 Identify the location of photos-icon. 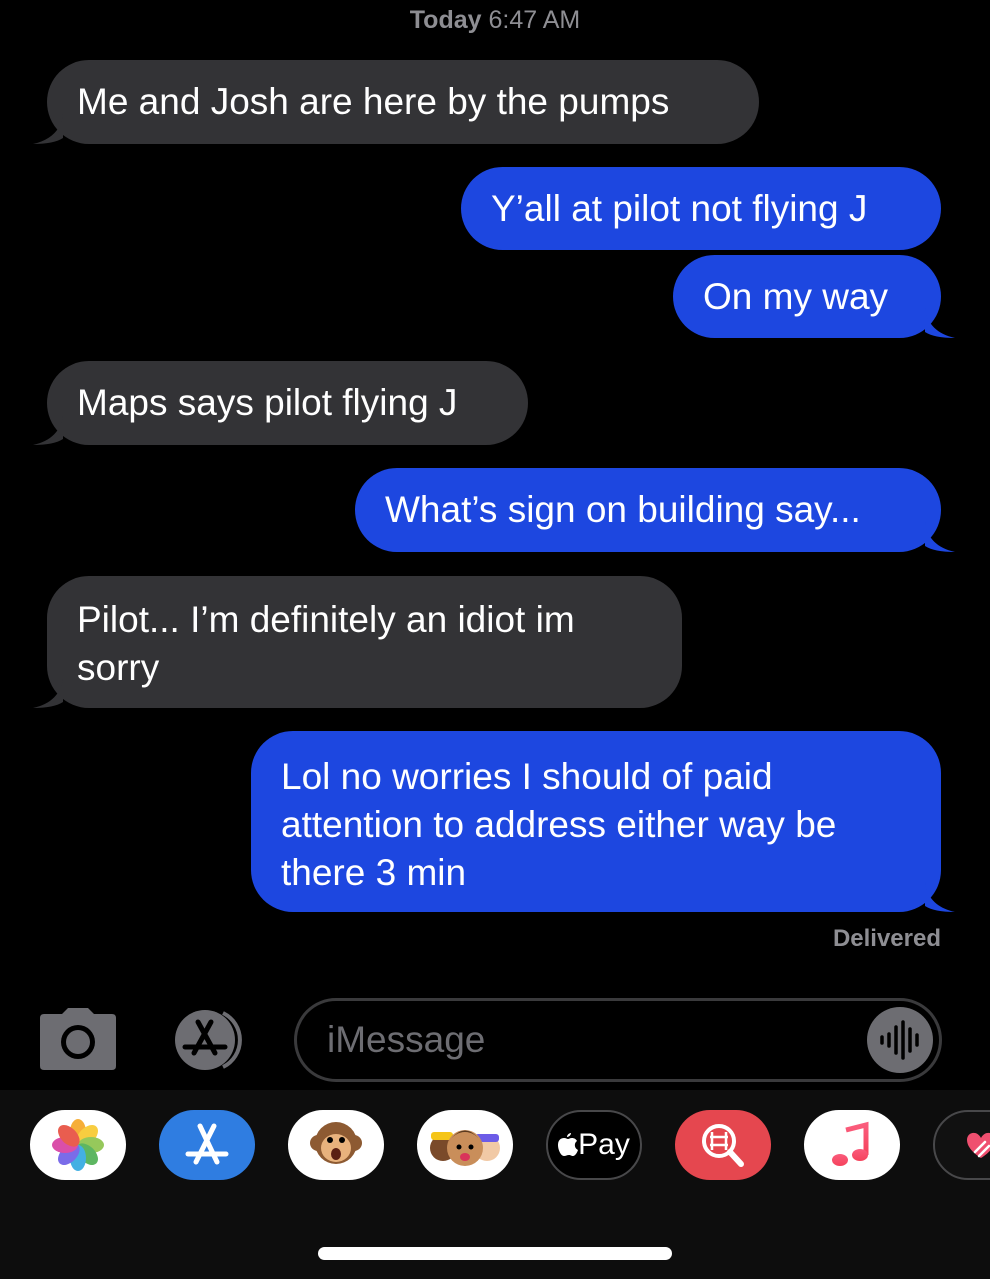
(78, 1145).